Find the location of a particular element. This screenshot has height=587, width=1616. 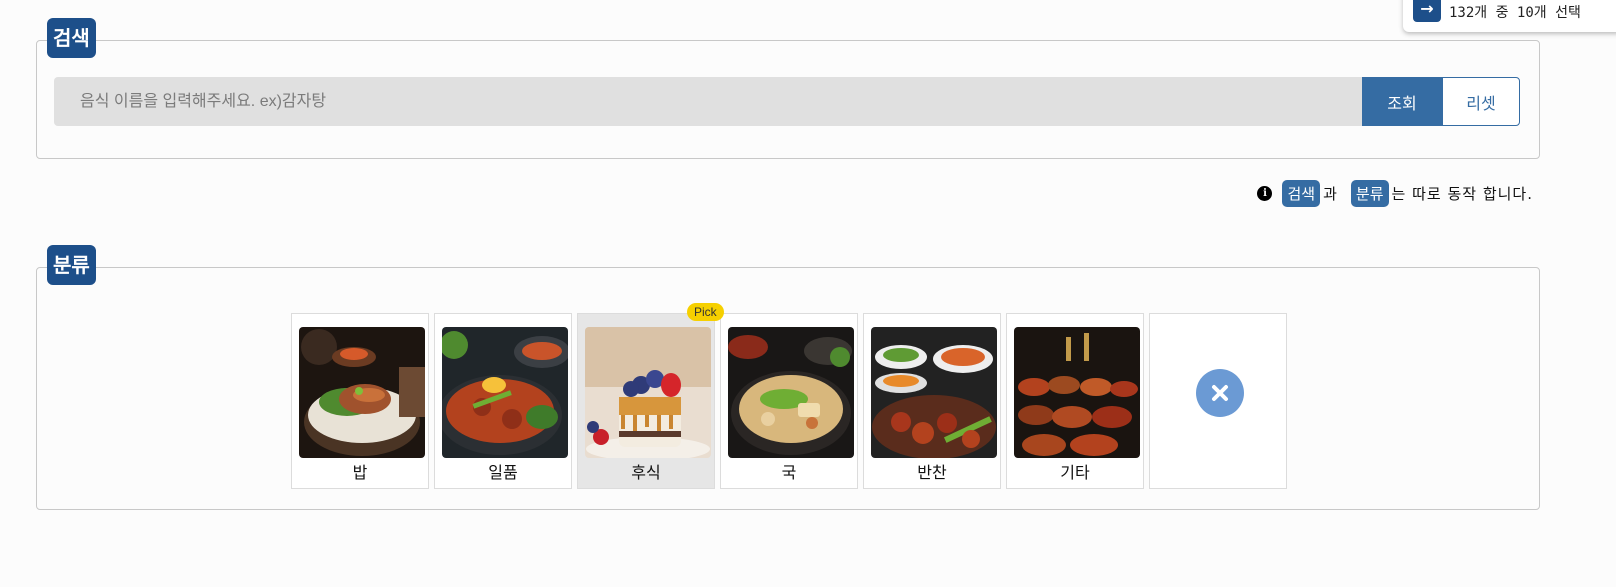

main-dish-photo is located at coordinates (505, 392).